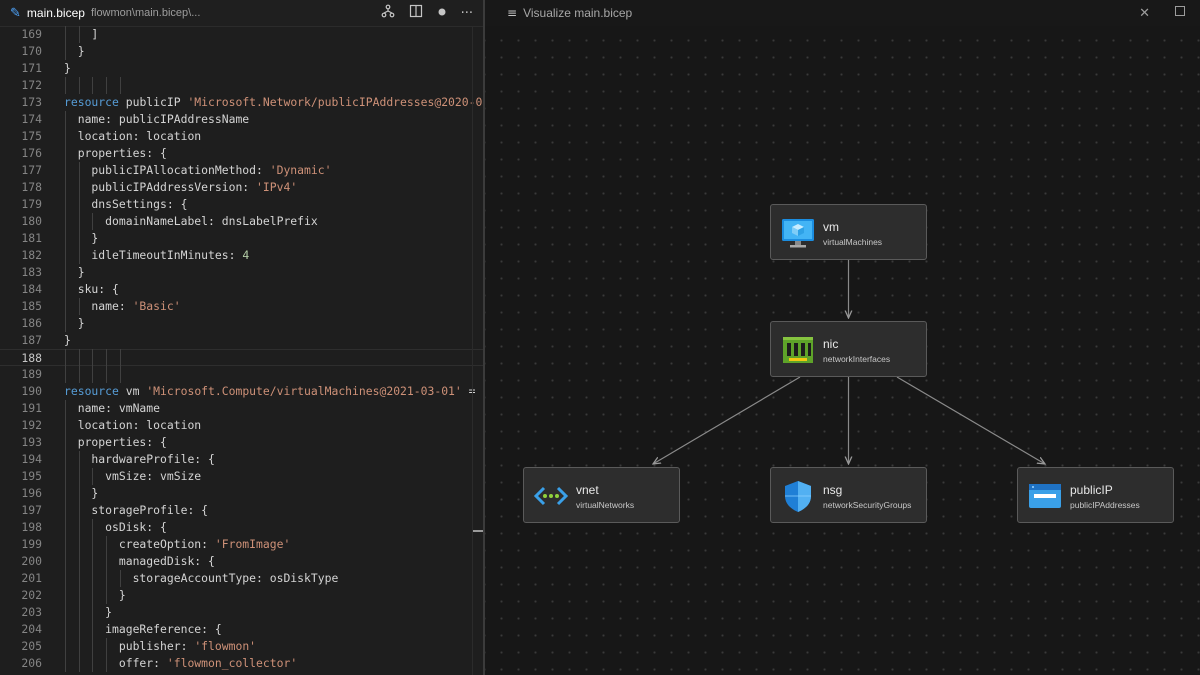 The image size is (1200, 675). I want to click on line-number: 182, so click(31, 255).